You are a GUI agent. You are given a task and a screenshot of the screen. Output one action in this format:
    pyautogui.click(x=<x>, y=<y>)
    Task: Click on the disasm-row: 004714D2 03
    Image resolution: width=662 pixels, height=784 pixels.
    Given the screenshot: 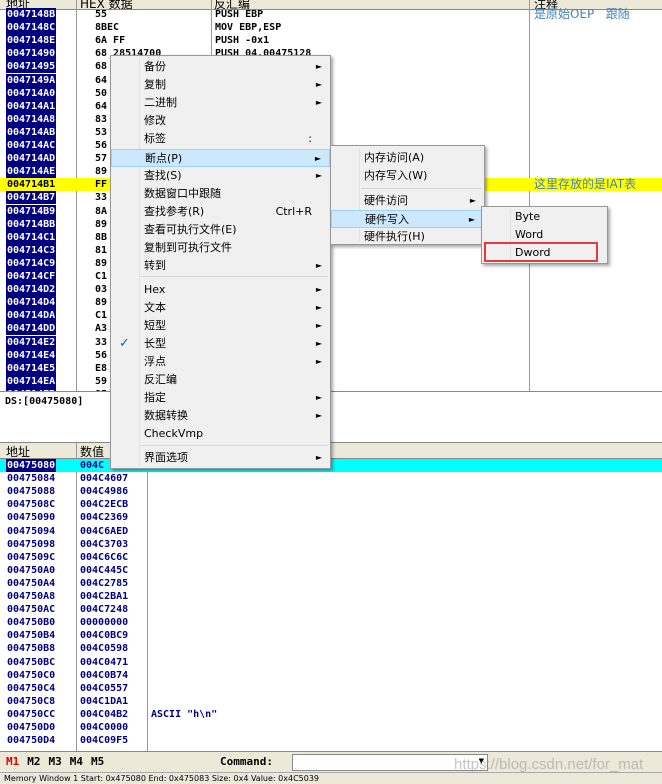 What is the action you would take?
    pyautogui.click(x=331, y=290)
    